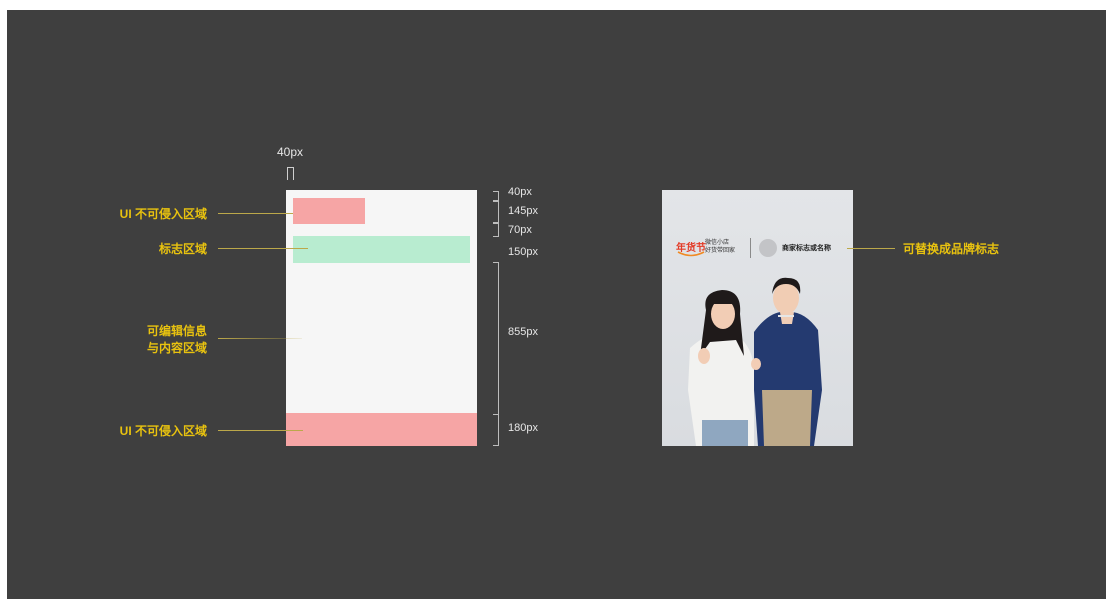 This screenshot has width=1106, height=599. Describe the element at coordinates (498, 430) in the screenshot. I see `bracket-180-line` at that location.